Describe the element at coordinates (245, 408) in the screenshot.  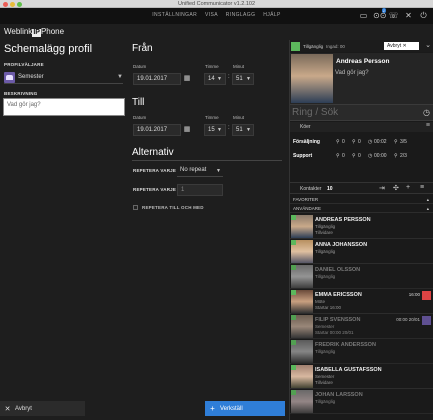
I see `save-button: + Verkställ` at that location.